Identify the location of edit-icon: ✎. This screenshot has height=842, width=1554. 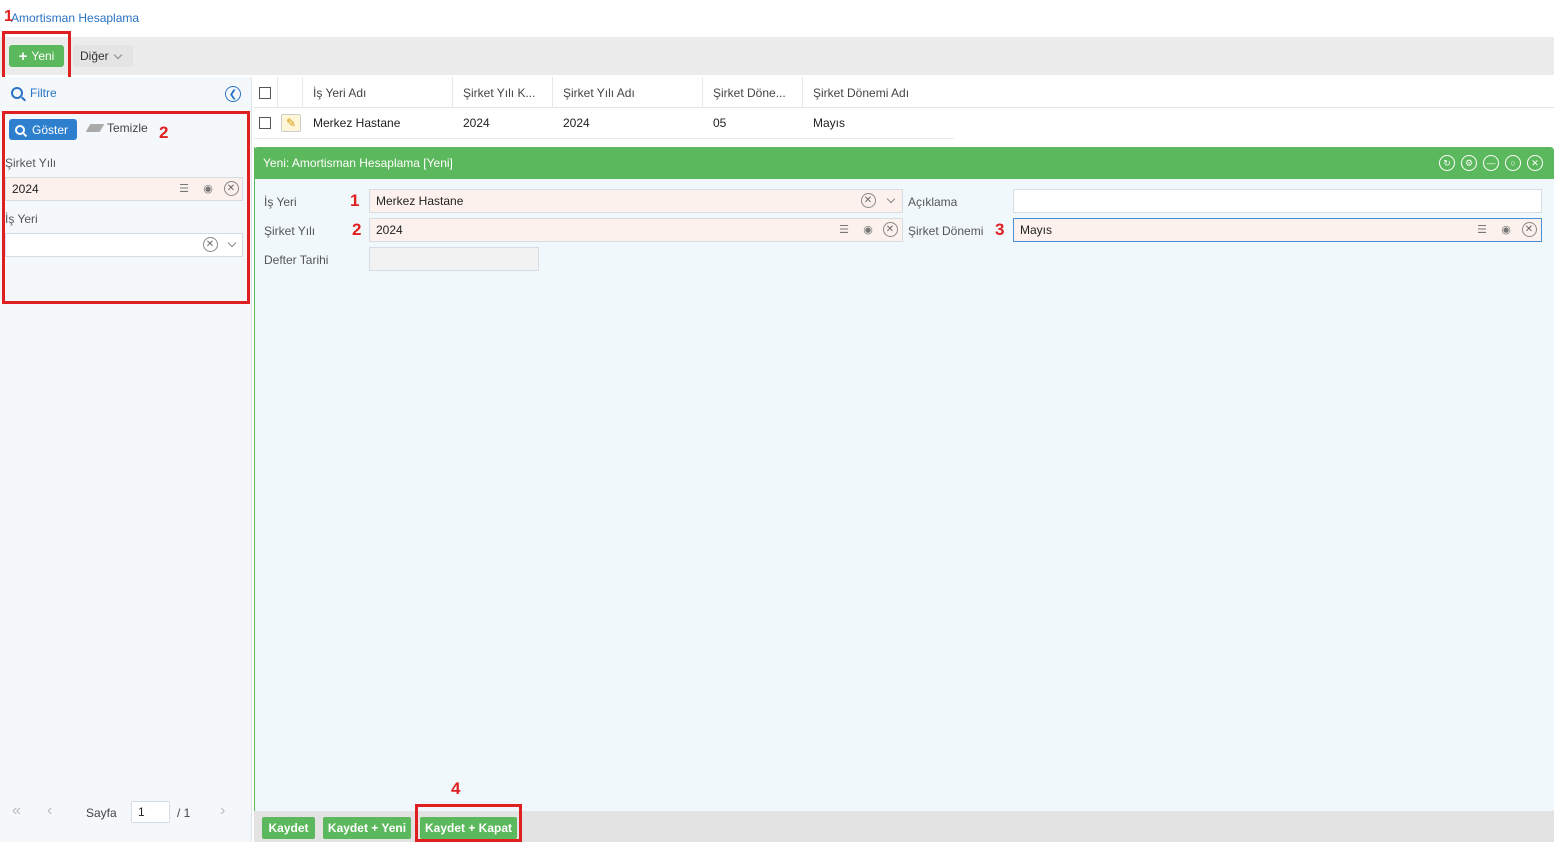
(289, 123).